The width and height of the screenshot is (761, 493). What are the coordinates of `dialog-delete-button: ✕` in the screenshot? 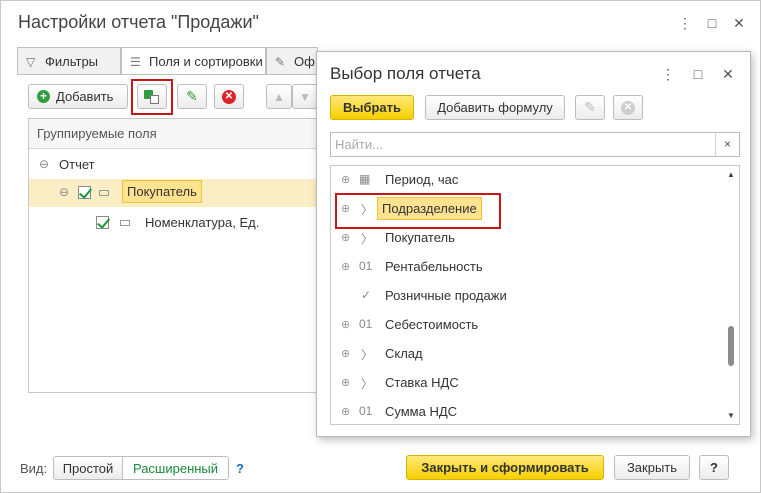 It's located at (628, 107).